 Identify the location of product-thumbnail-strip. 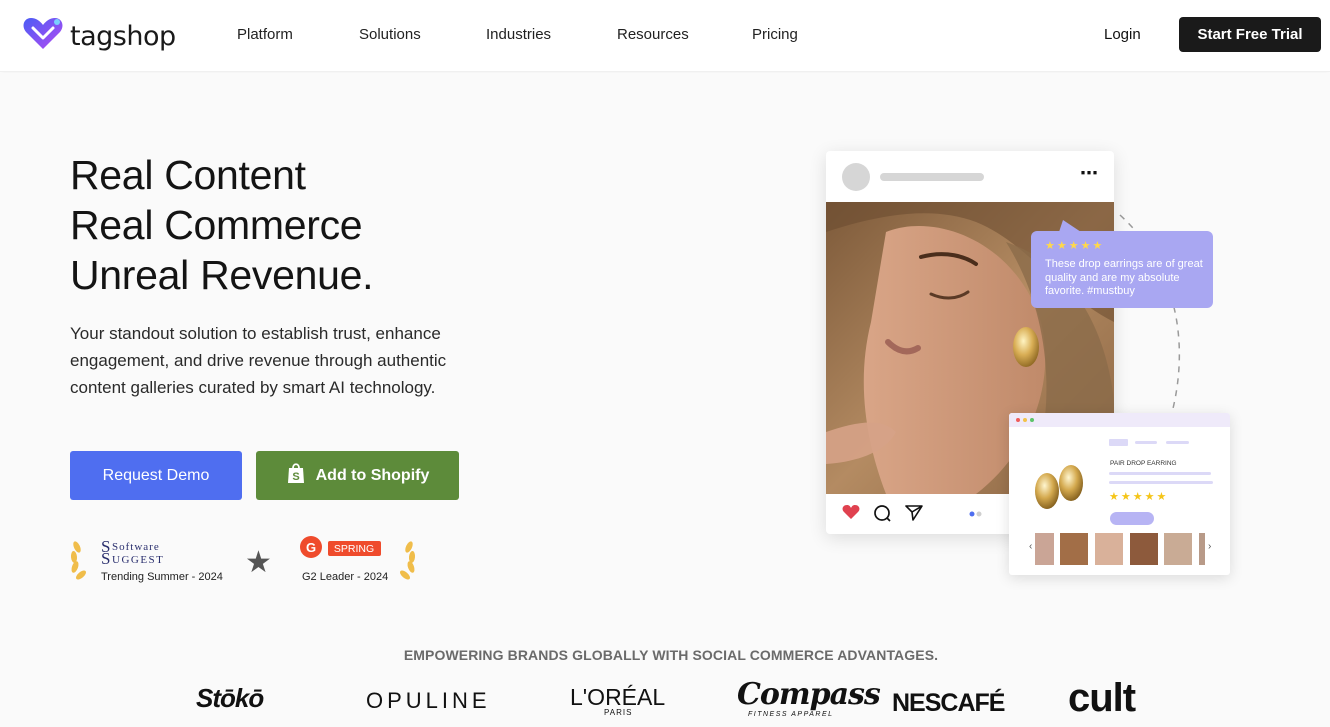
(1120, 549).